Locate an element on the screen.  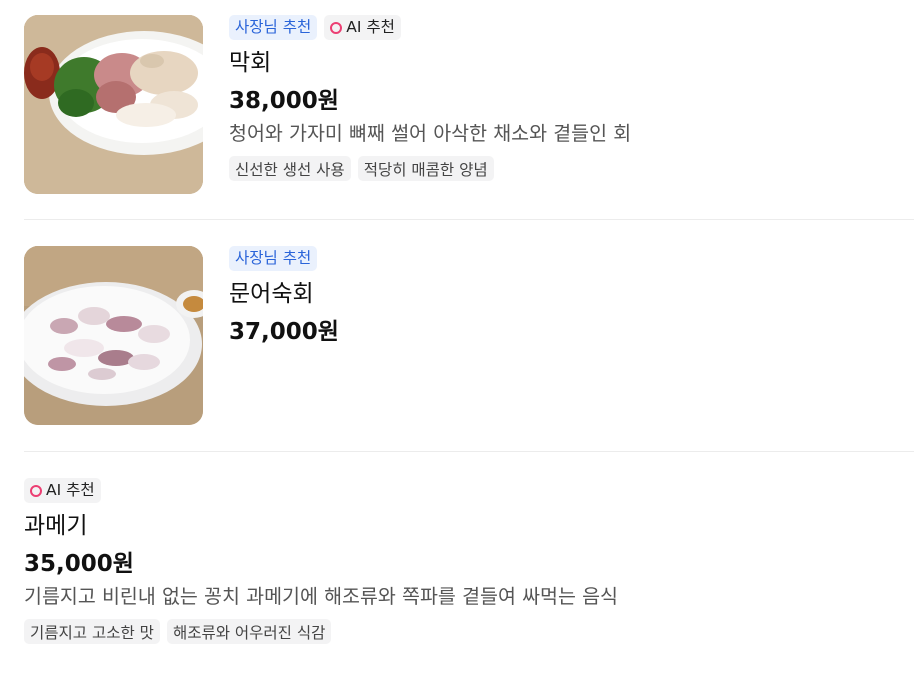
menu-description: 기름지고 비린내 없는 꽁치 과메기에 해조류와 쪽파를 곁들여 싸먹는 음식 is located at coordinates (321, 596).